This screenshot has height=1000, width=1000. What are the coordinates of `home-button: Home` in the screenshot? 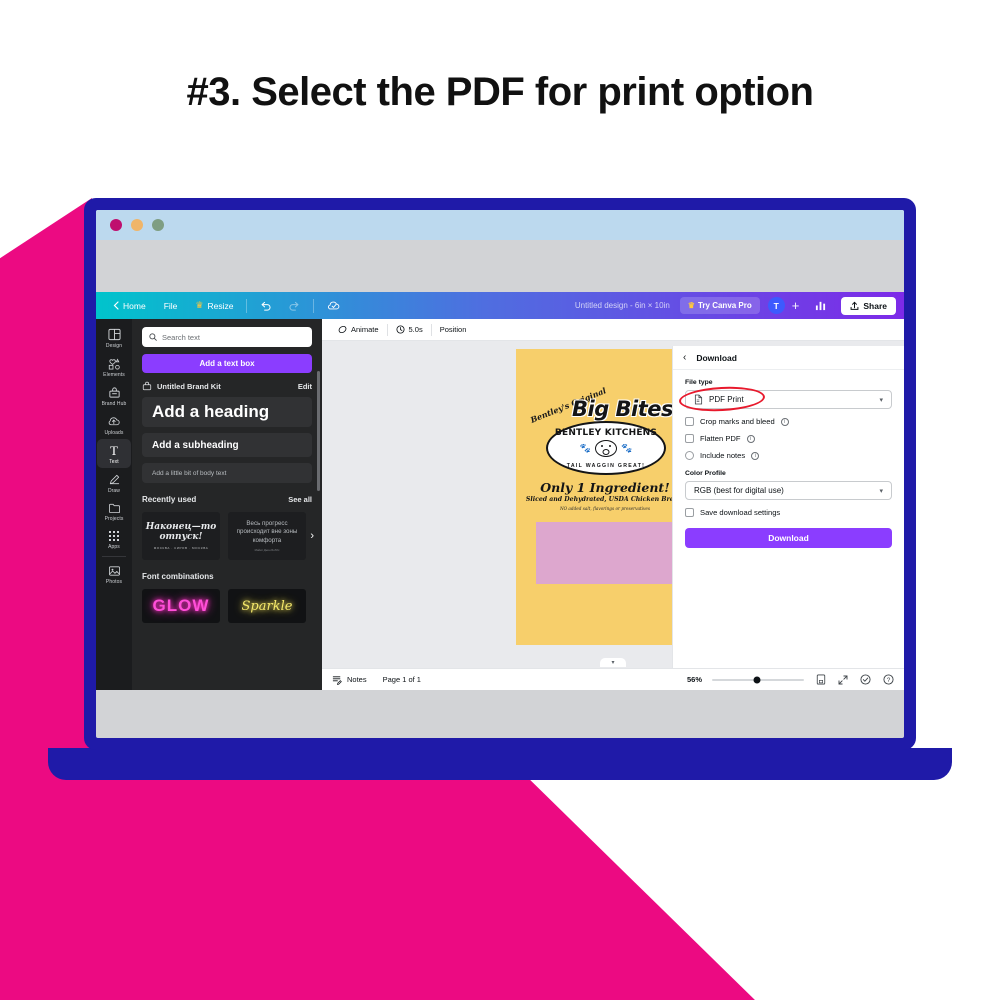 It's located at (129, 306).